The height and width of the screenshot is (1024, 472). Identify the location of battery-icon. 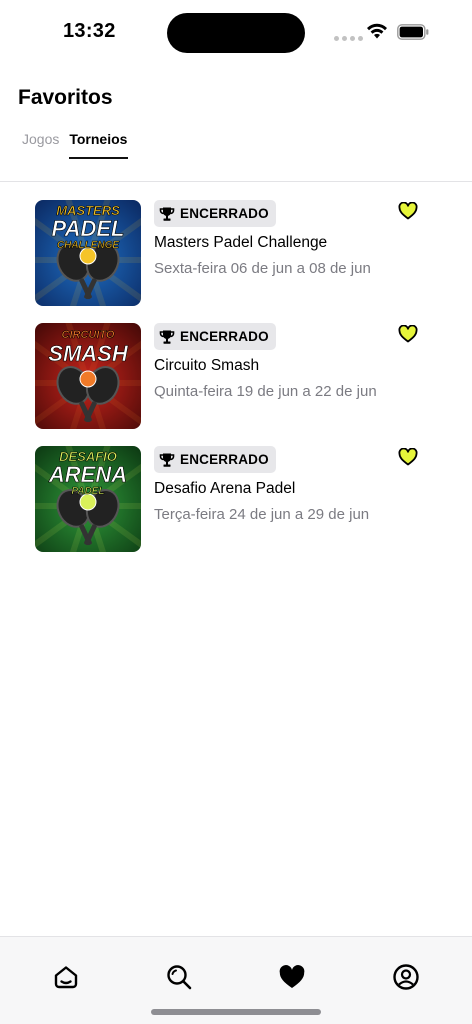
(413, 32).